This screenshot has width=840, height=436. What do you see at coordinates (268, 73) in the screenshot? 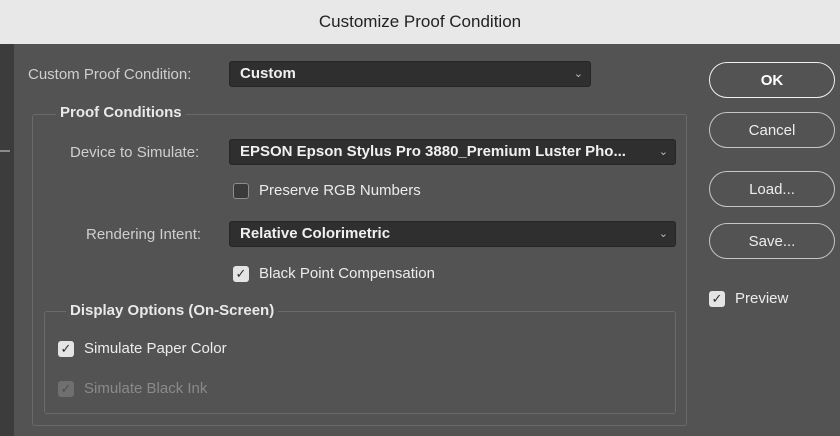
I see `custom-proof-condition-value: Custom` at bounding box center [268, 73].